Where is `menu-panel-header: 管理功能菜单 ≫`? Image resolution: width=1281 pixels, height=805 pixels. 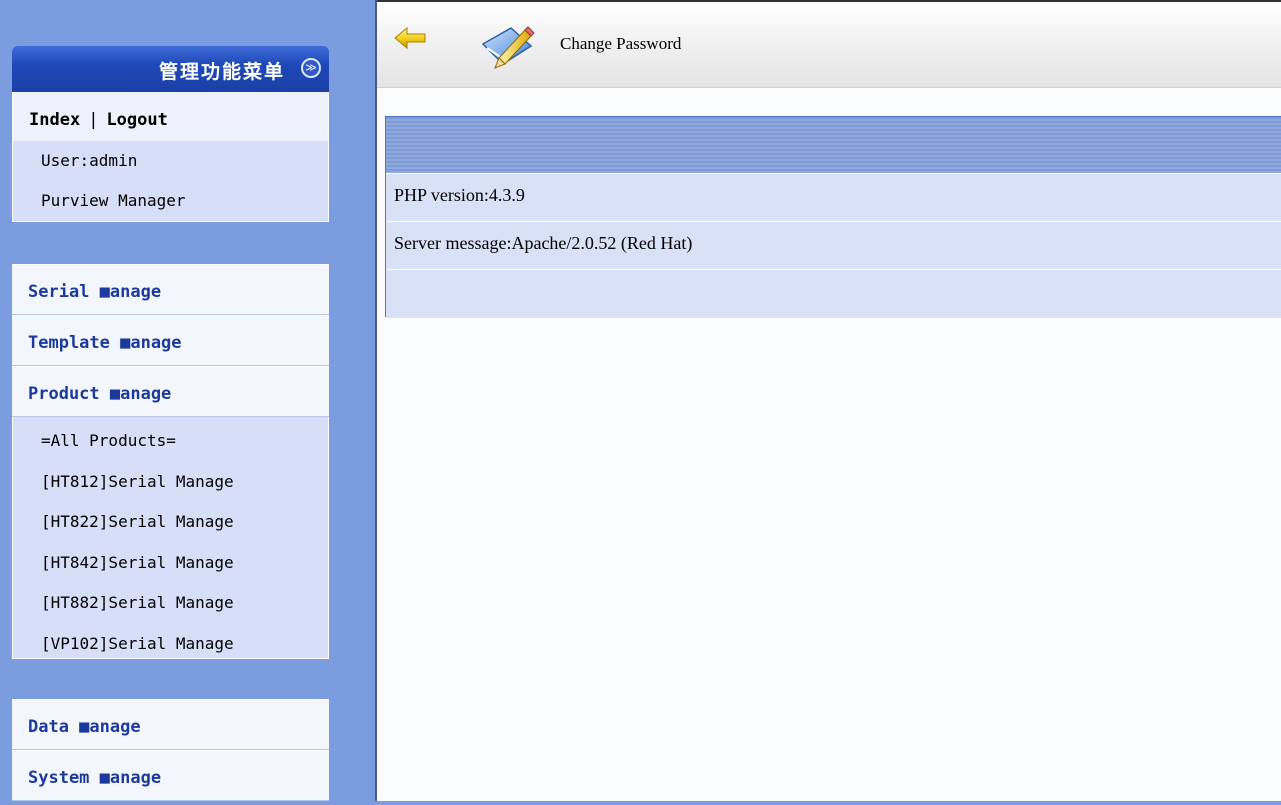
menu-panel-header: 管理功能菜单 ≫ is located at coordinates (170, 69).